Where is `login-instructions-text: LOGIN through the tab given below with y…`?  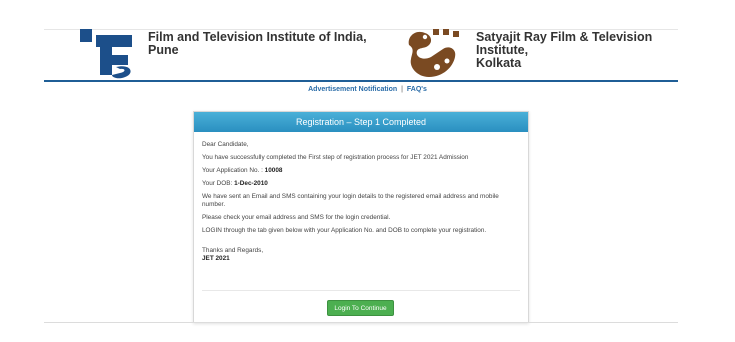
login-instructions-text: LOGIN through the tab given below with y… is located at coordinates (344, 230).